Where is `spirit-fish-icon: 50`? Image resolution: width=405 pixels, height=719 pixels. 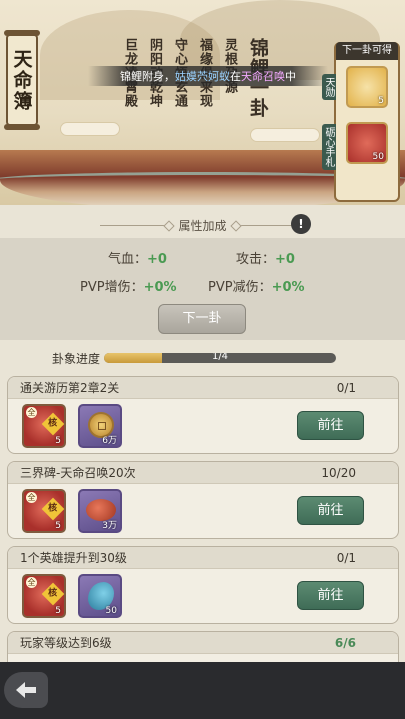
spirit-fish-icon: 50 is located at coordinates (100, 596).